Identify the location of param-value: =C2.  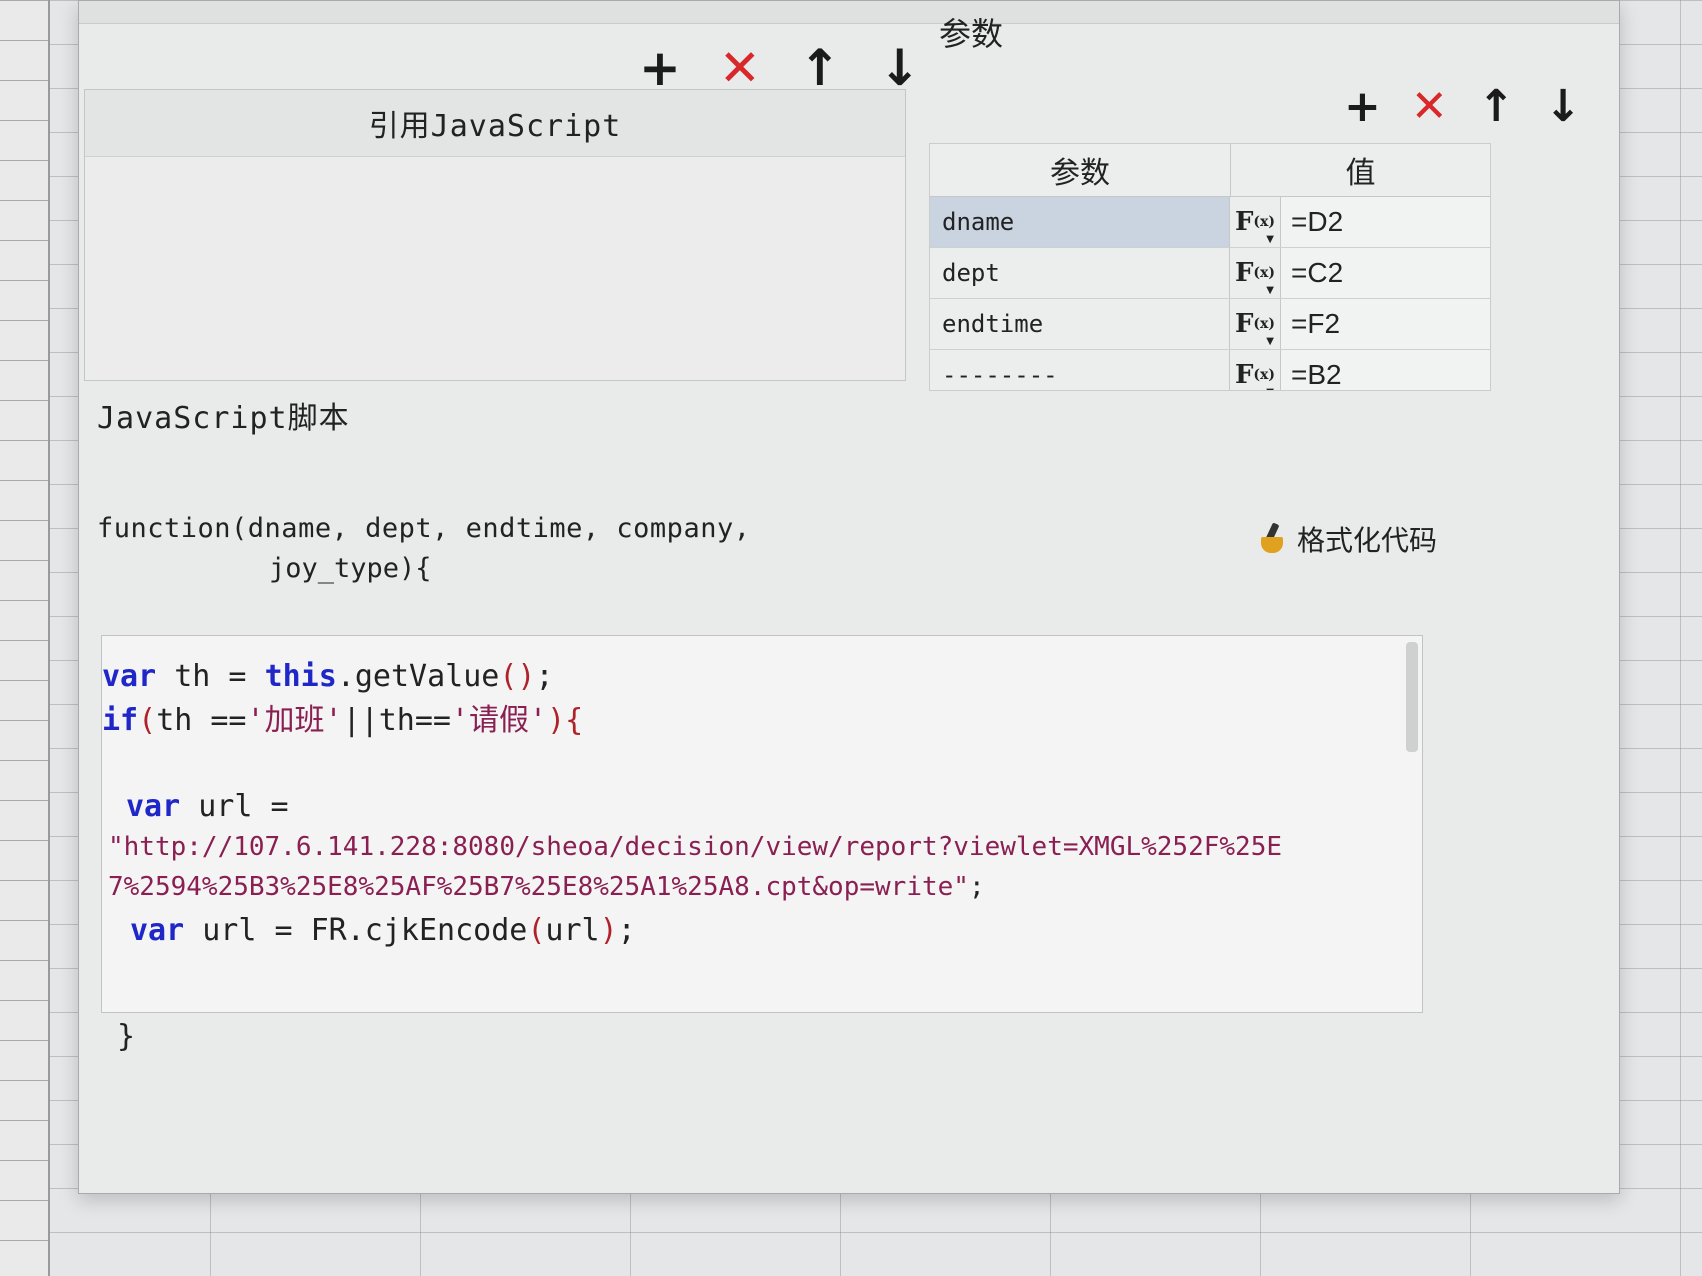
(1385, 273).